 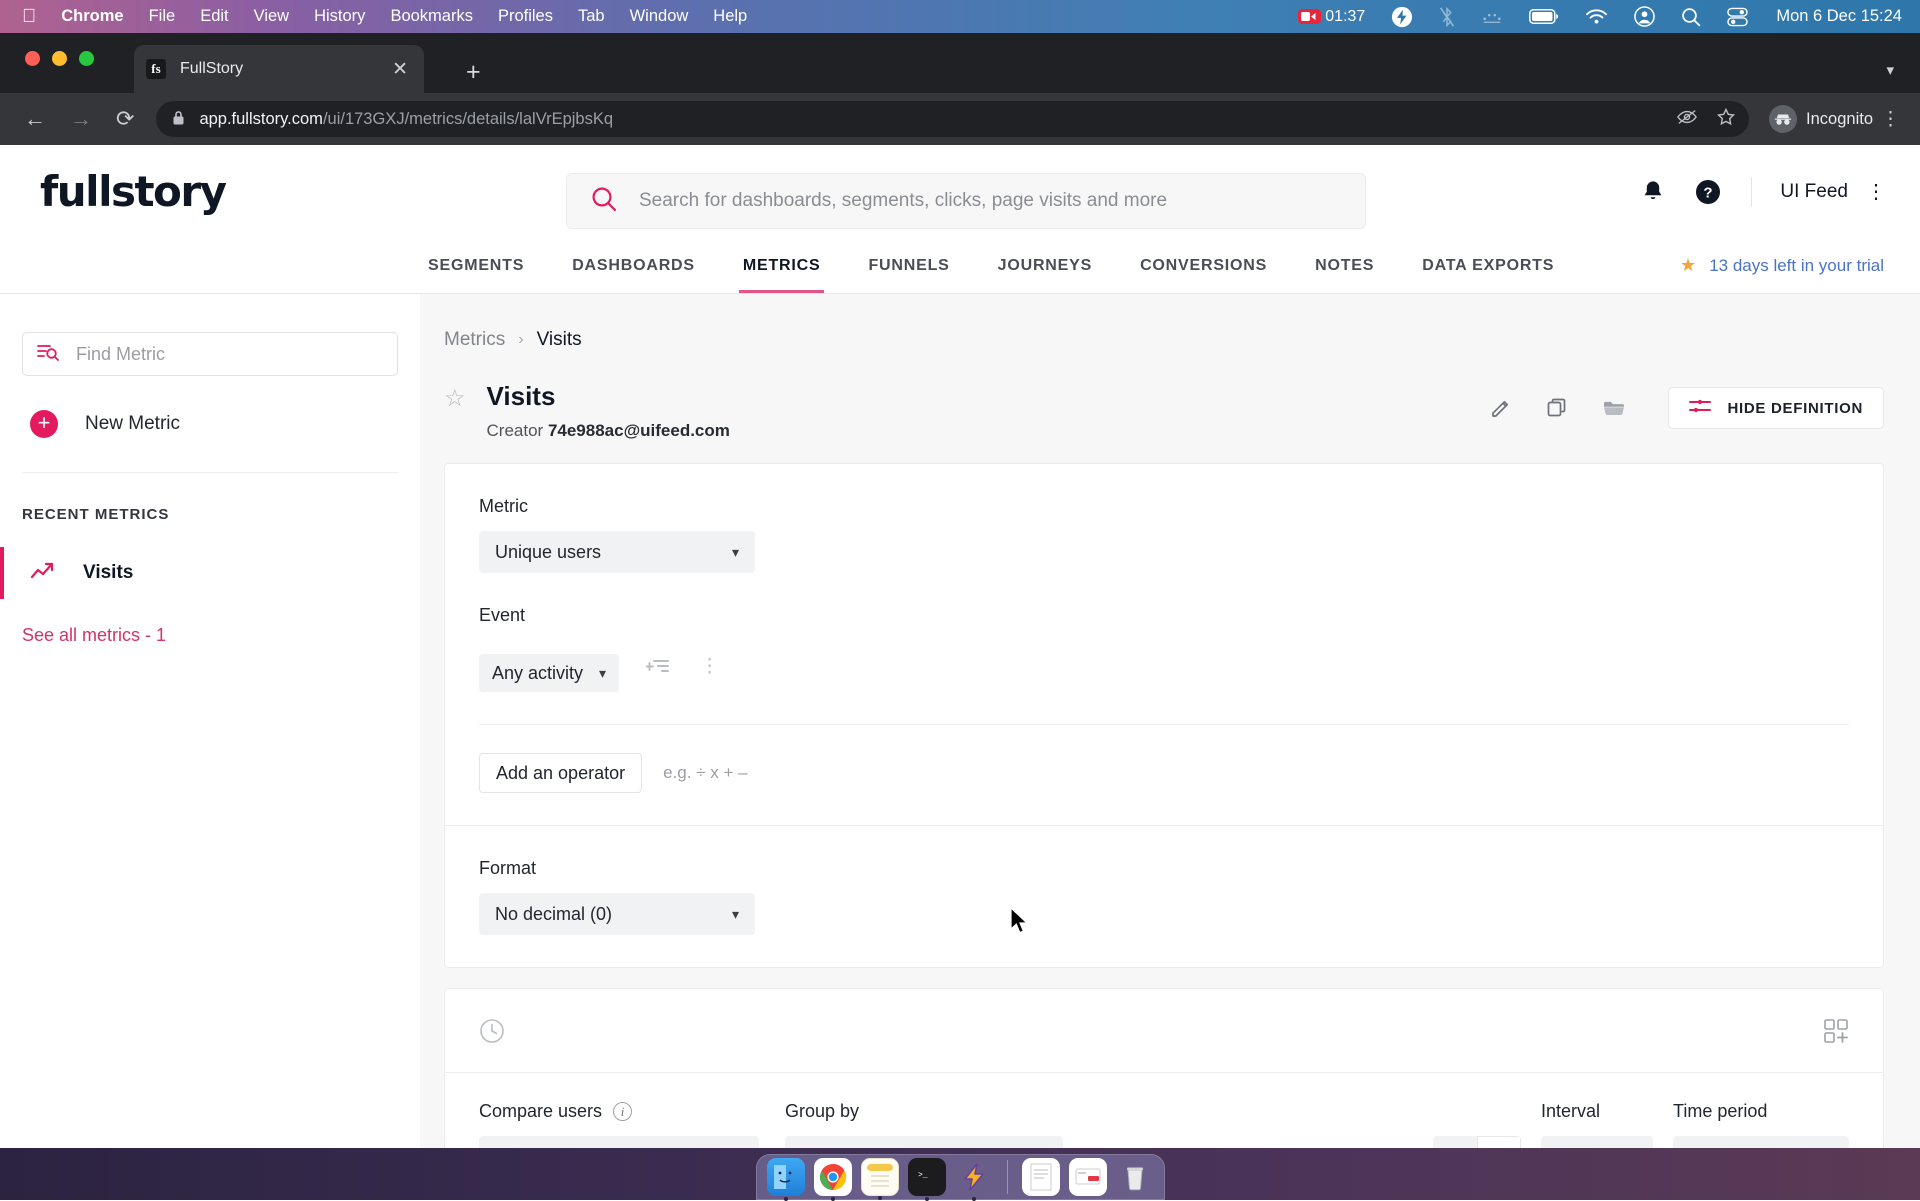 What do you see at coordinates (1557, 408) in the screenshot?
I see `copy-icon` at bounding box center [1557, 408].